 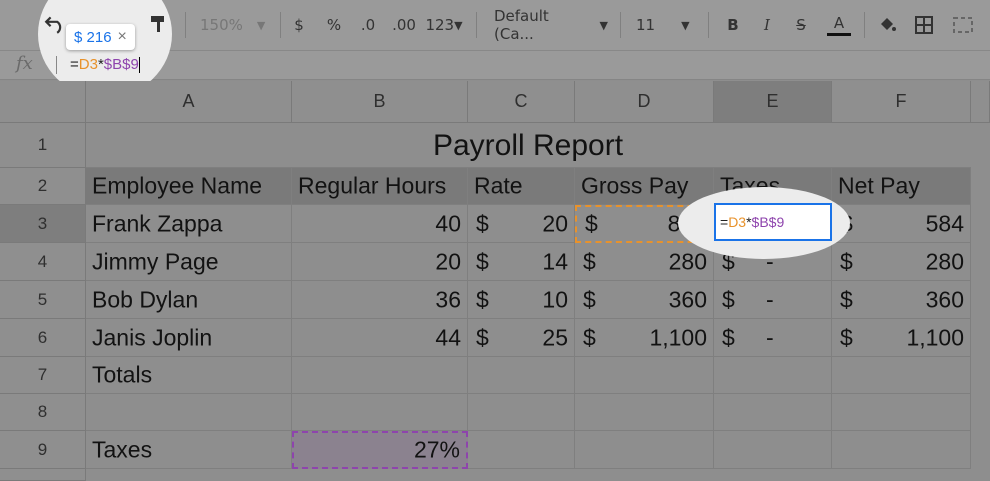 What do you see at coordinates (444, 25) in the screenshot?
I see `more-formats-select: 123 ▼` at bounding box center [444, 25].